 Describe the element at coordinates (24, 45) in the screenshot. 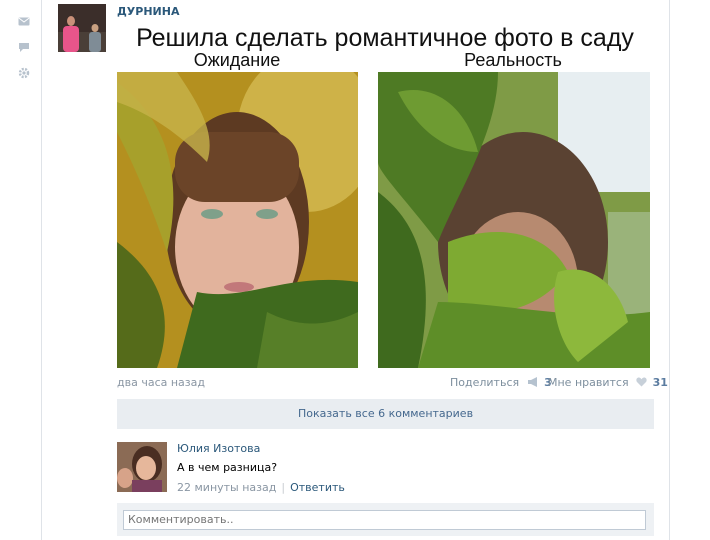

I see `chat-bubble-icon` at that location.